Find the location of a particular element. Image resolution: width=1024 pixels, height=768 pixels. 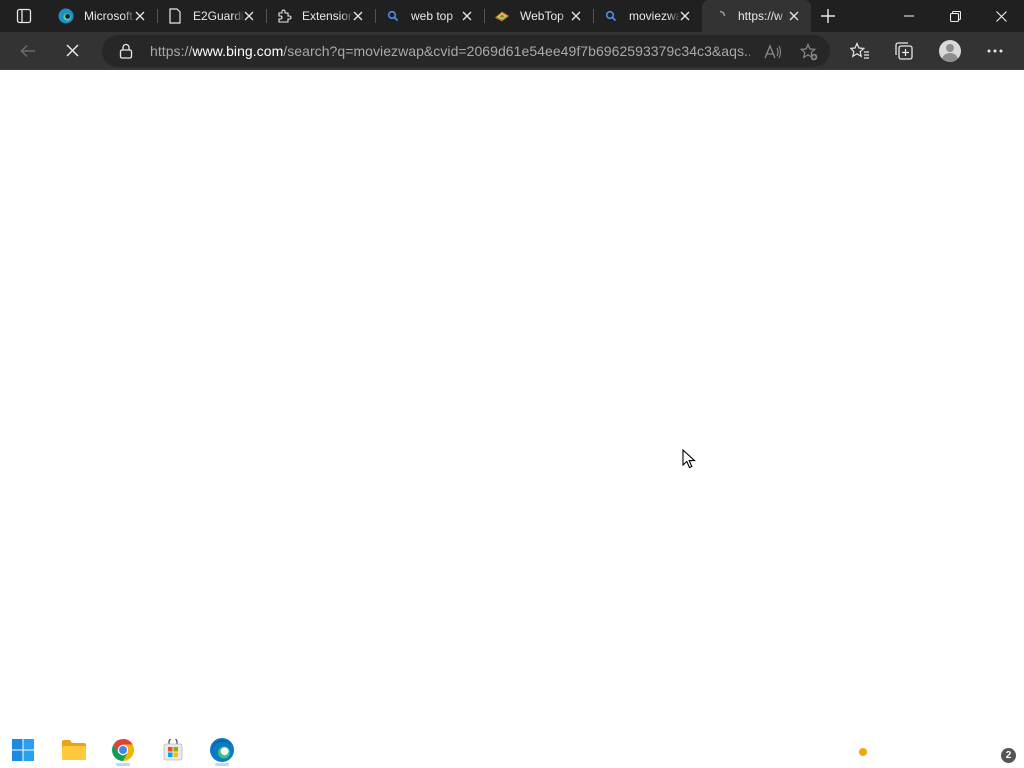

tab-web-top: web top is located at coordinates (429, 16).